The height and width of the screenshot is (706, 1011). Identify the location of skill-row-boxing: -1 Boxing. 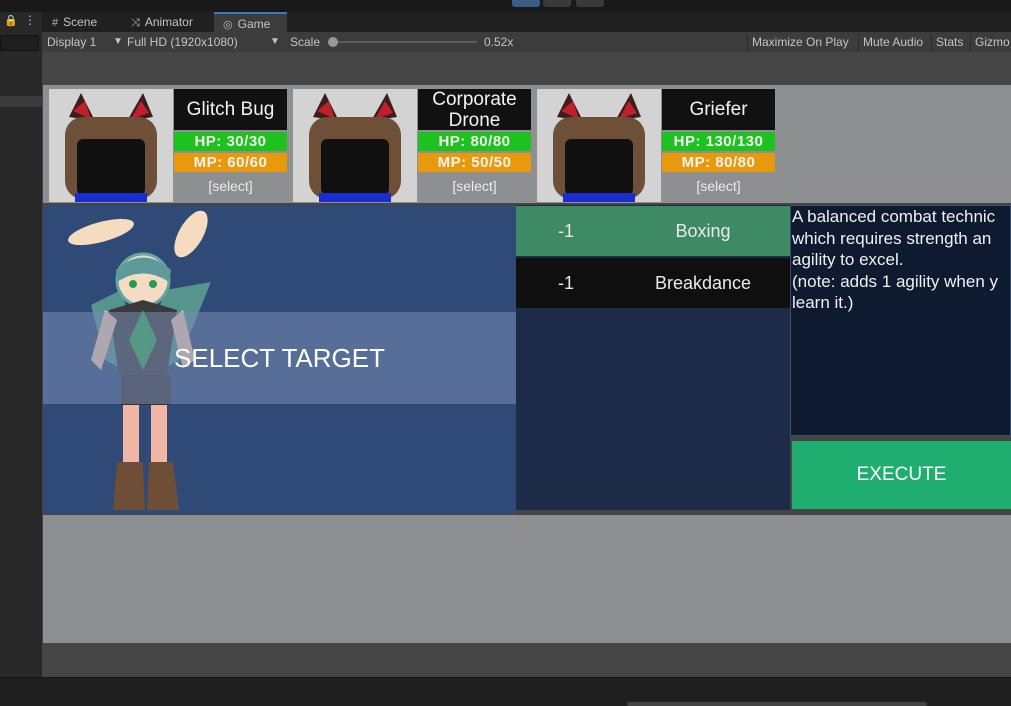
(653, 231).